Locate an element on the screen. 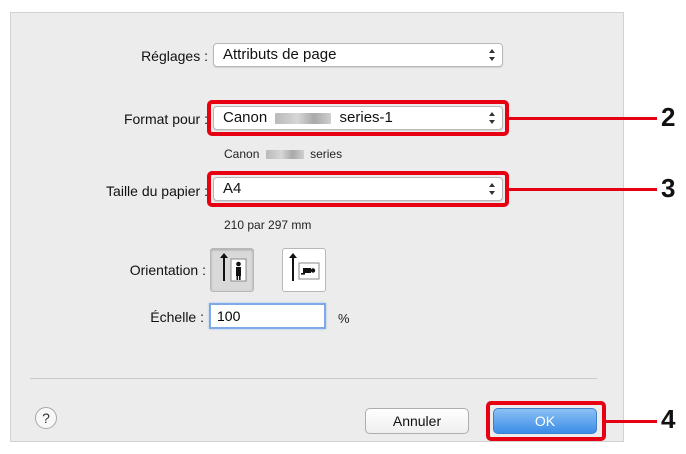 This screenshot has height=454, width=686. callout-number-4: 4 is located at coordinates (668, 419).